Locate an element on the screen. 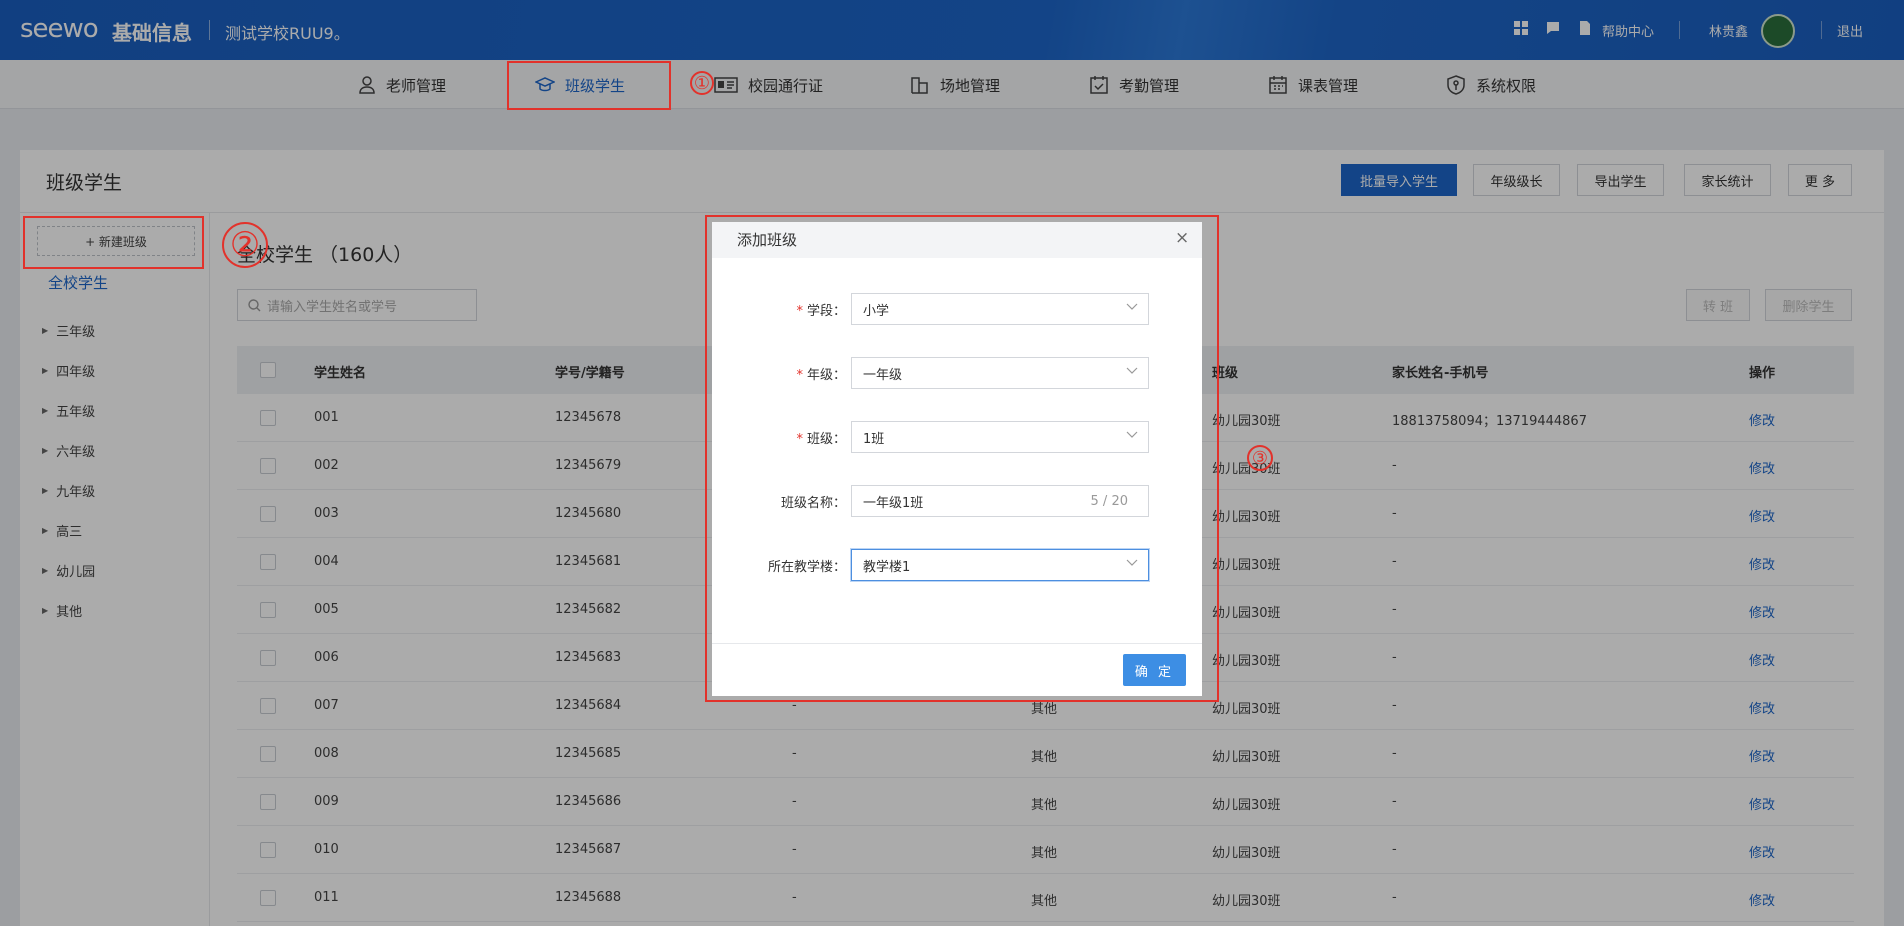 The width and height of the screenshot is (1904, 926). form-row-grade: * 年级： 一年级 is located at coordinates (957, 373).